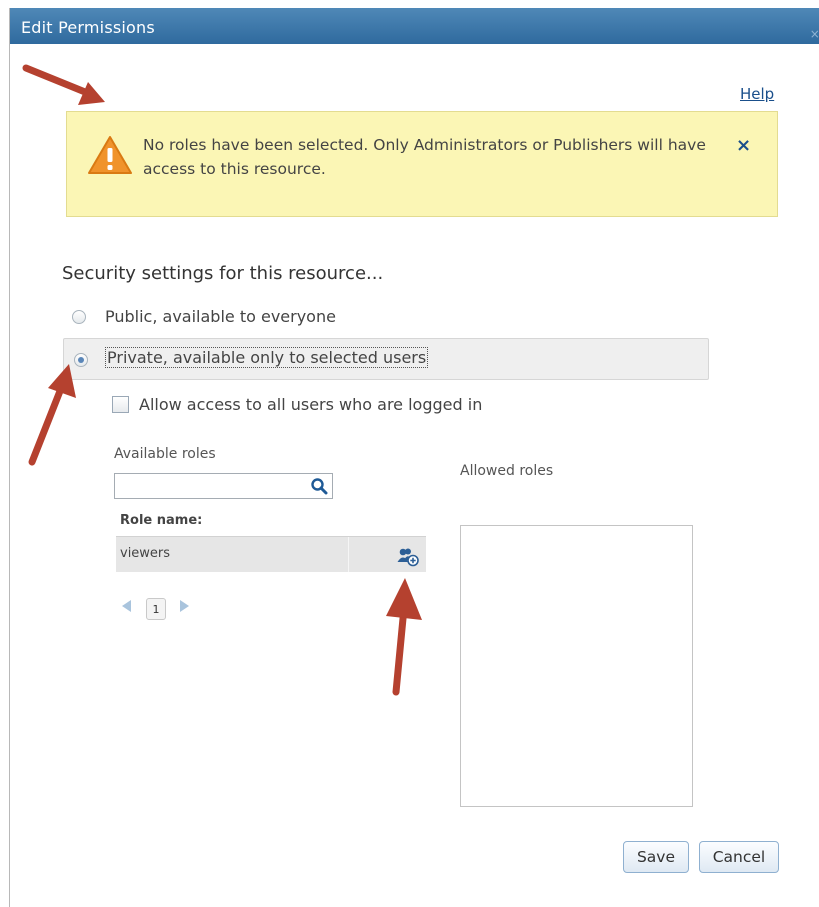 The image size is (819, 907). I want to click on dialog-close-icon: ×, so click(814, 34).